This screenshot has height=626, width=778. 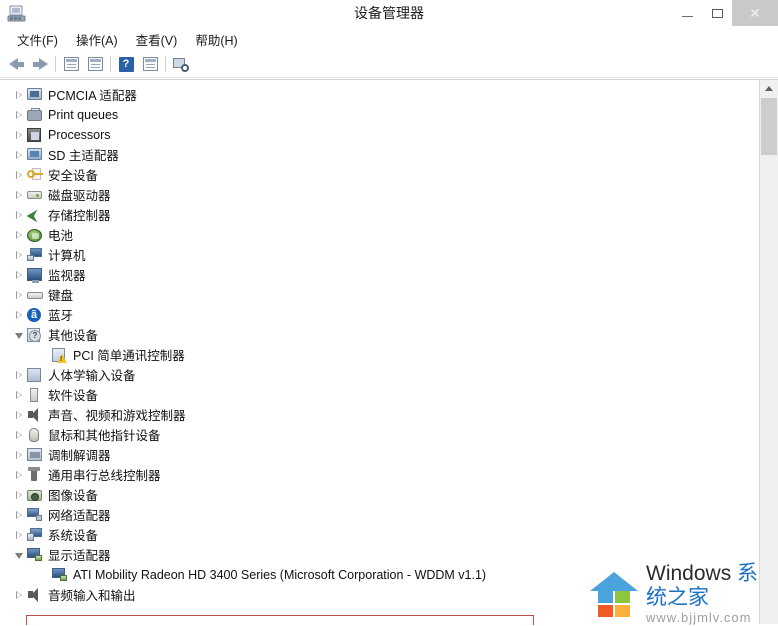 I want to click on tree-row: 监视器, so click(x=378, y=275).